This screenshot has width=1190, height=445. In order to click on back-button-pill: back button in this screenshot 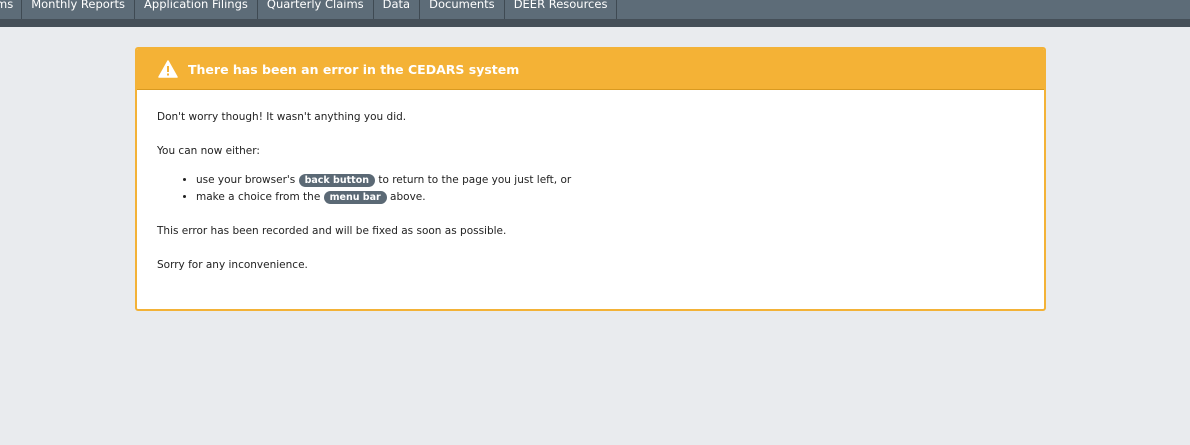, I will do `click(336, 180)`.